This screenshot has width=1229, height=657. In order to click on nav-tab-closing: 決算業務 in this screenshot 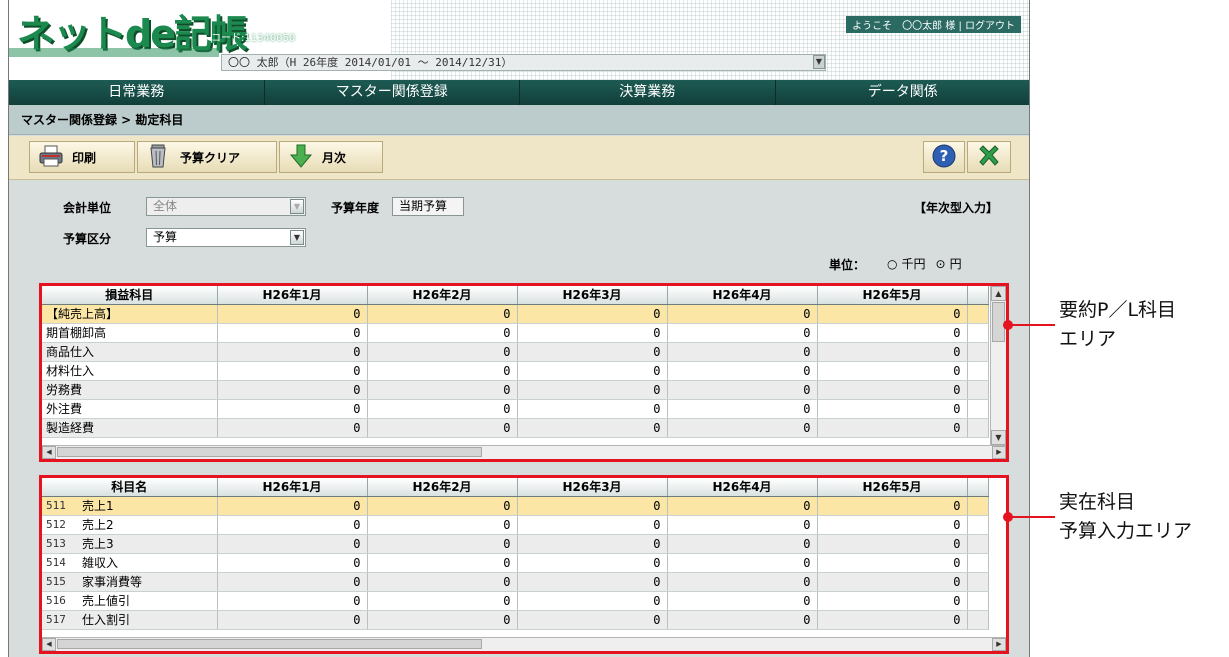, I will do `click(648, 92)`.